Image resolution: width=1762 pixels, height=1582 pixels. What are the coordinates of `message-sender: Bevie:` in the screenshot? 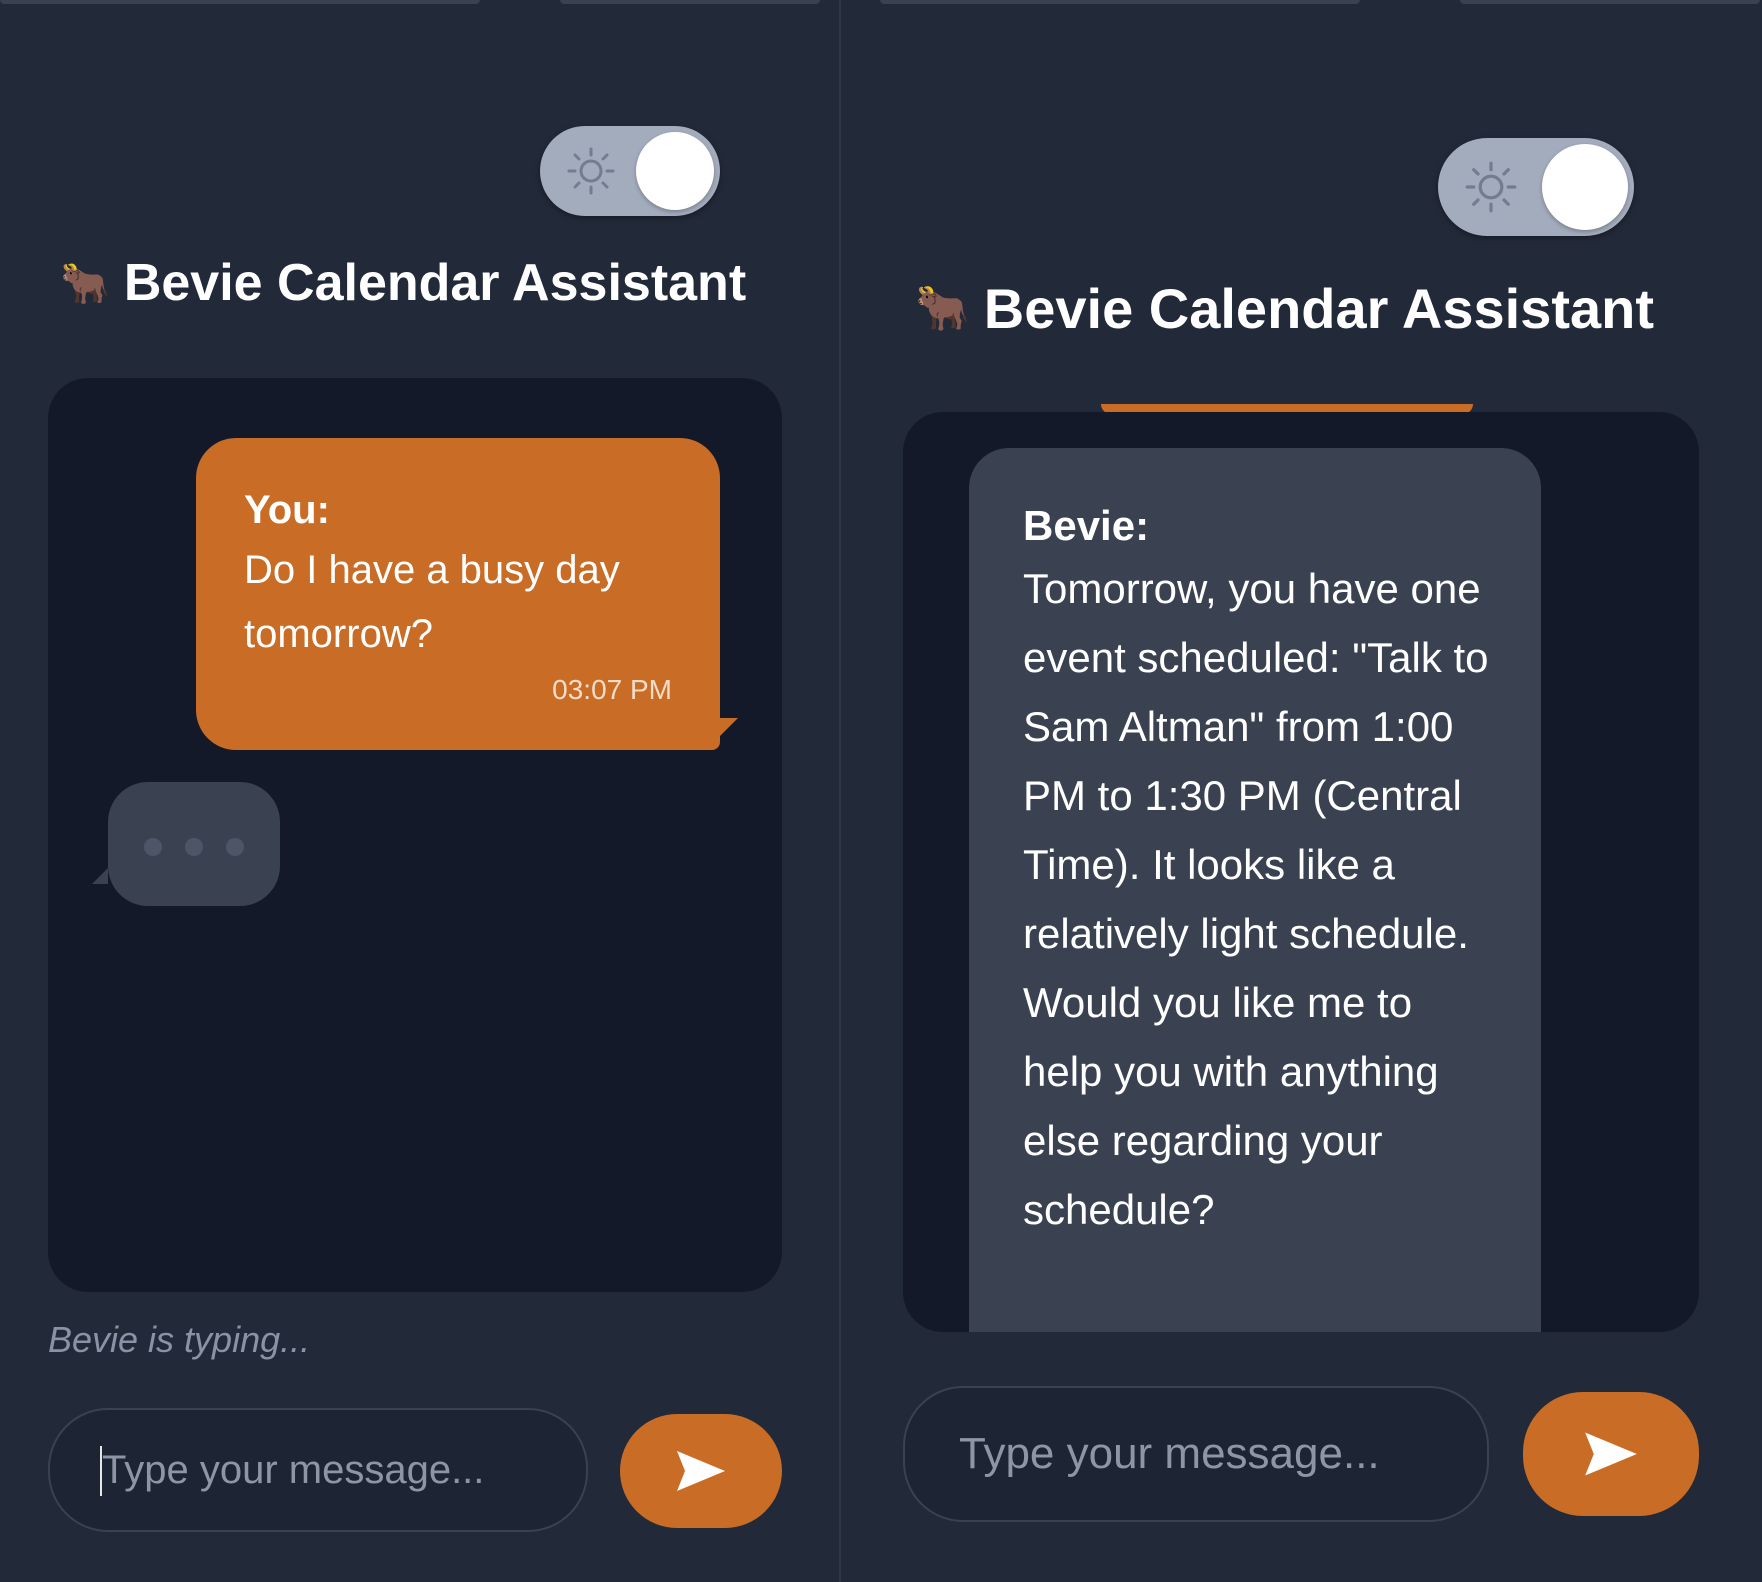 It's located at (1086, 525).